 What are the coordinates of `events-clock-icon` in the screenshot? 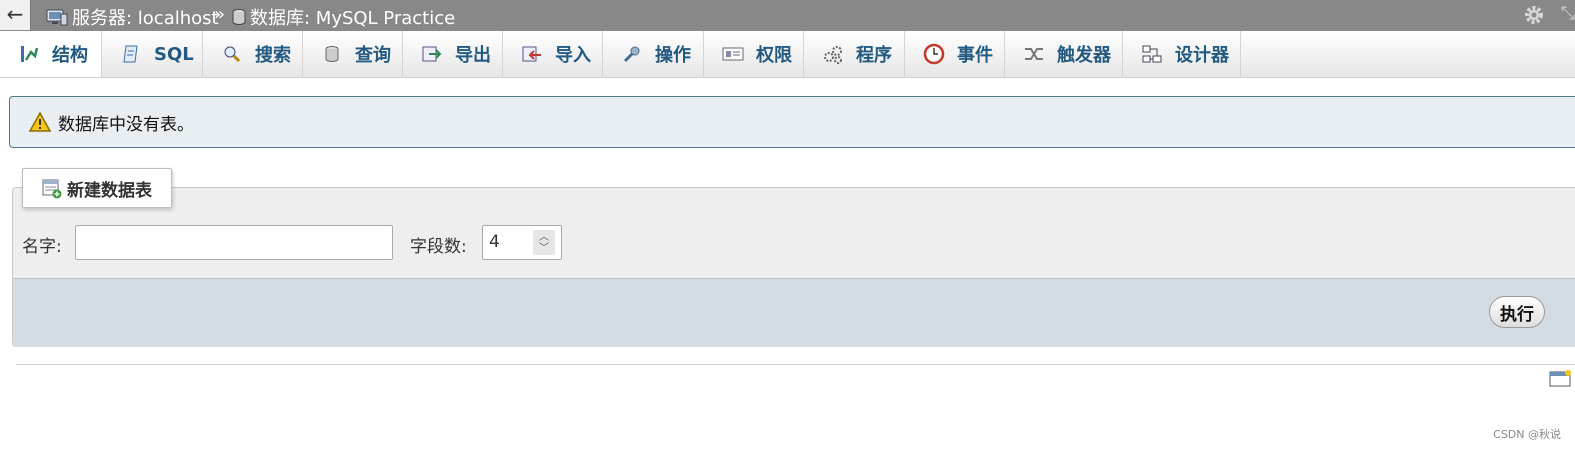 It's located at (934, 54).